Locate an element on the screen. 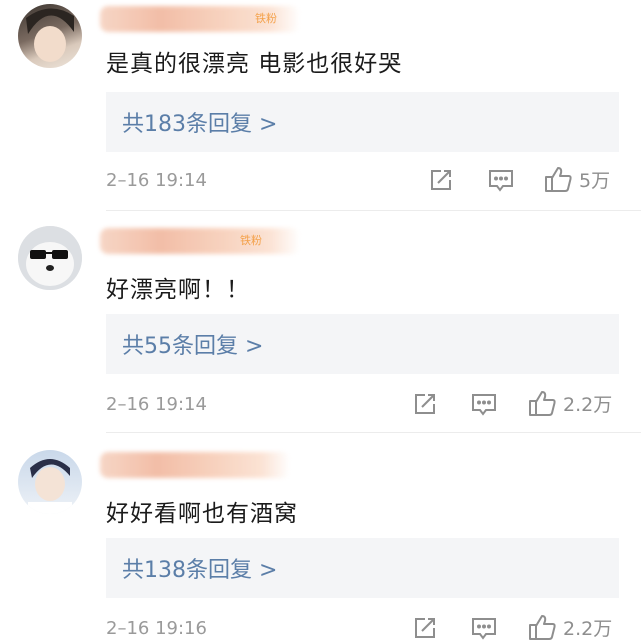  replies-box: 共138条回复 > is located at coordinates (362, 568).